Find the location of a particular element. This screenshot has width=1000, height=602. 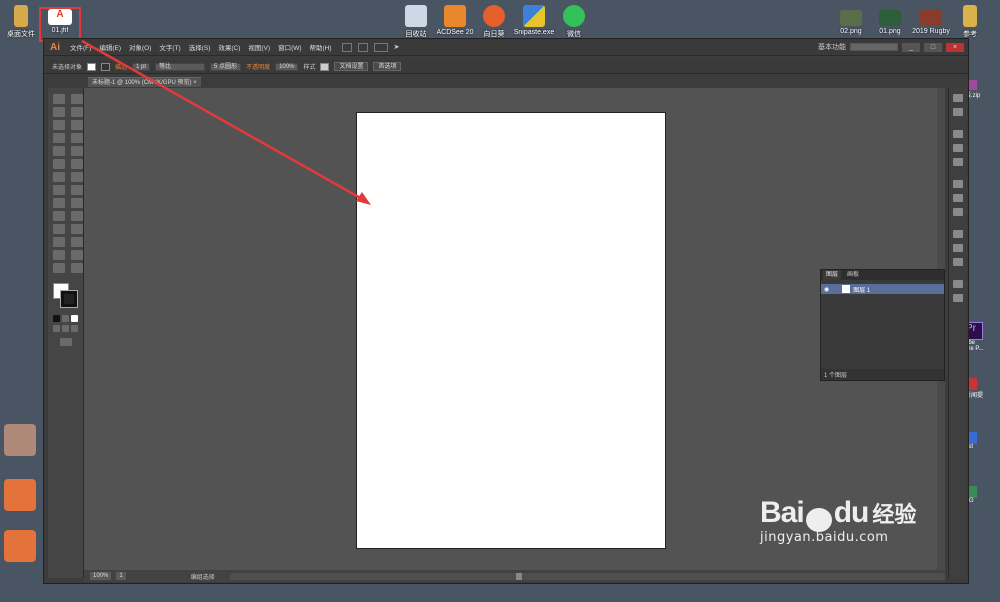

watermark-brand: Bai is located at coordinates (782, 512).